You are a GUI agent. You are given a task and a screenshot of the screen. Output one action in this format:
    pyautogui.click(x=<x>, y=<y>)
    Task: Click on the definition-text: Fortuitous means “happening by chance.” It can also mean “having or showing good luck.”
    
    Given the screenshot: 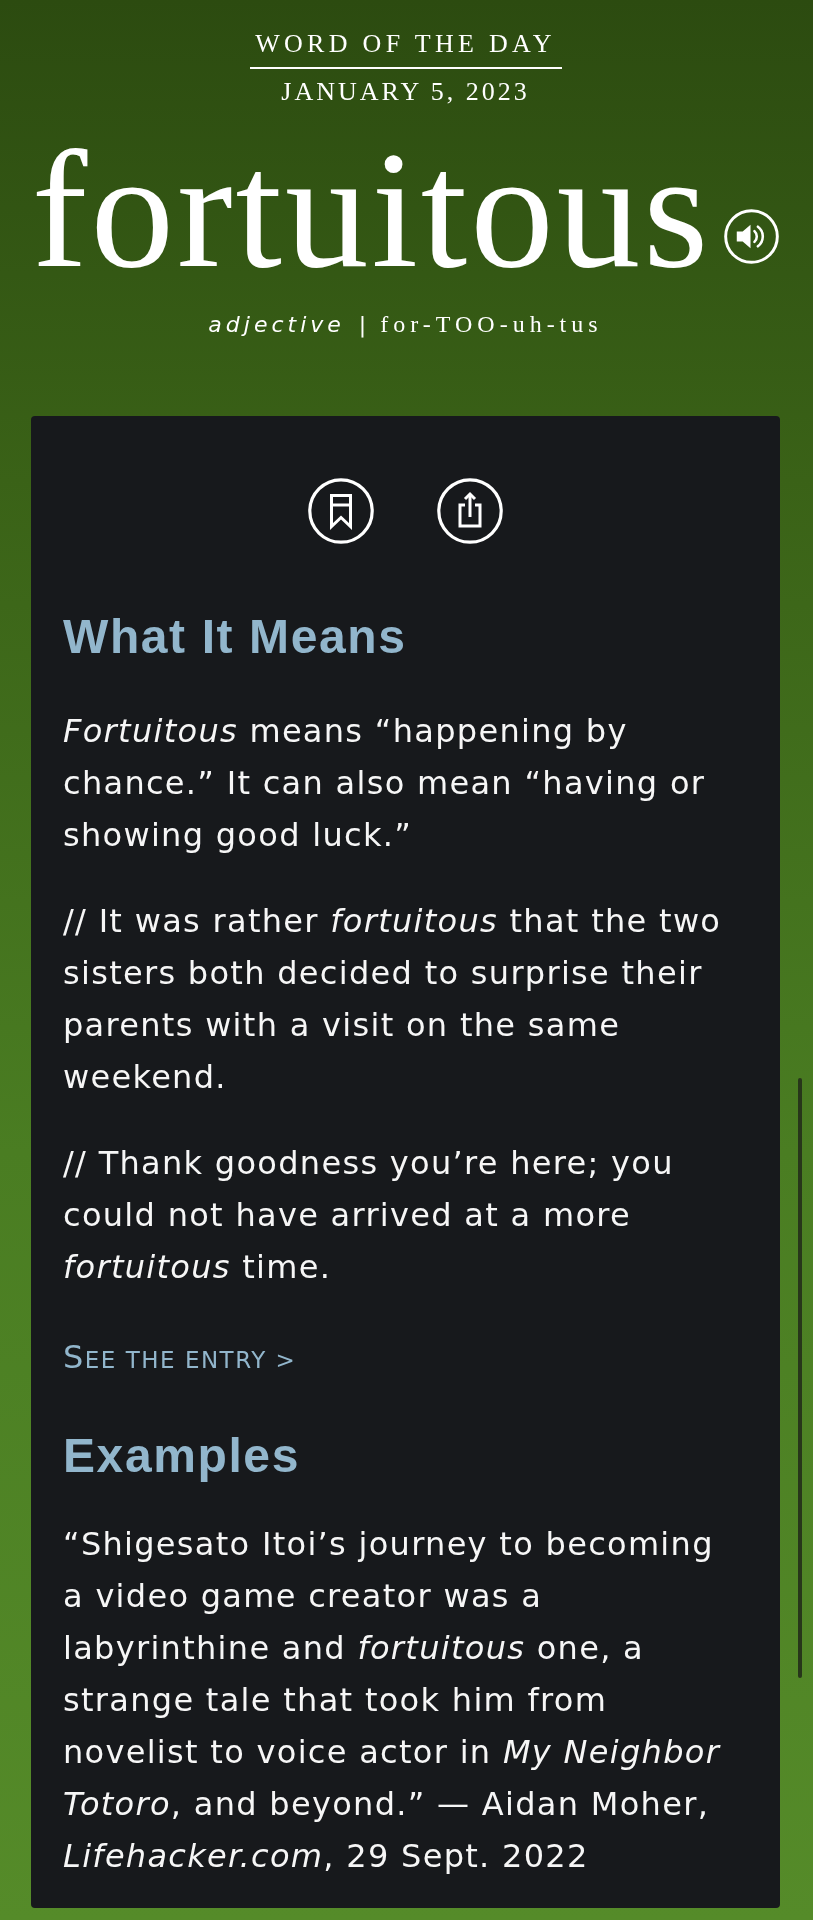 What is the action you would take?
    pyautogui.click(x=385, y=783)
    